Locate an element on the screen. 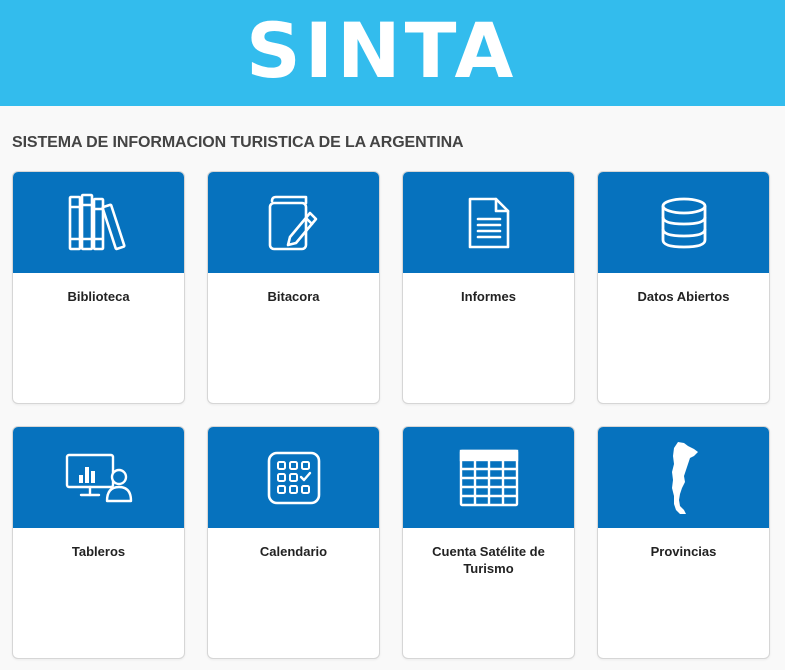 This screenshot has height=670, width=785. dashboard-presenter-icon is located at coordinates (98, 477).